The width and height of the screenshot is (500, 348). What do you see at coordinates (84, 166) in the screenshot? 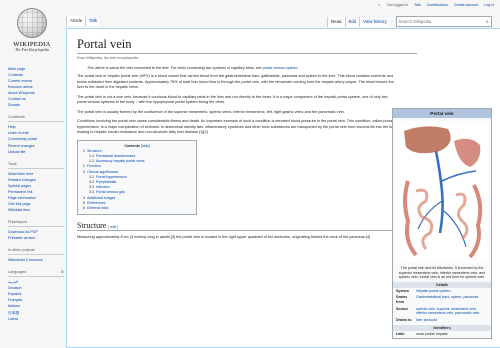
I see `toc-number: 2` at bounding box center [84, 166].